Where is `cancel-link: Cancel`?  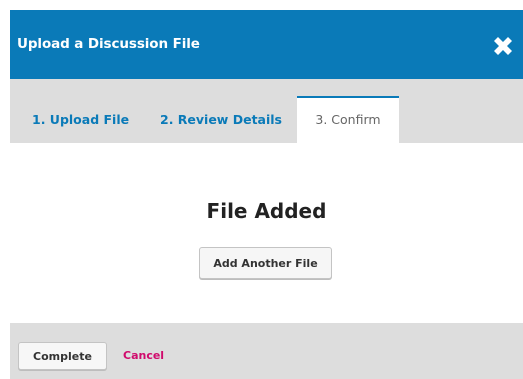
cancel-link: Cancel is located at coordinates (143, 356).